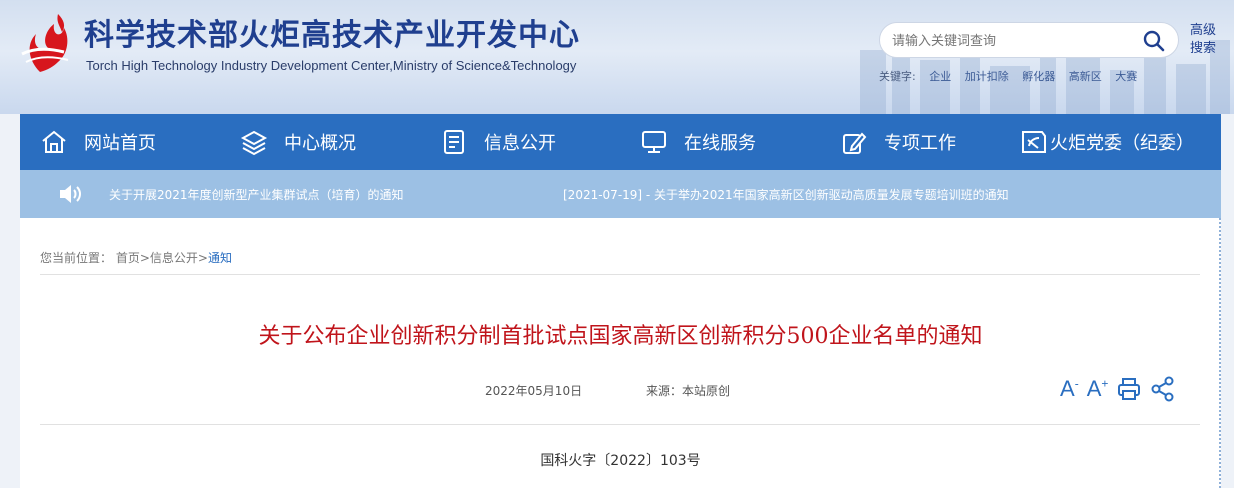  I want to click on print-button, so click(1129, 389).